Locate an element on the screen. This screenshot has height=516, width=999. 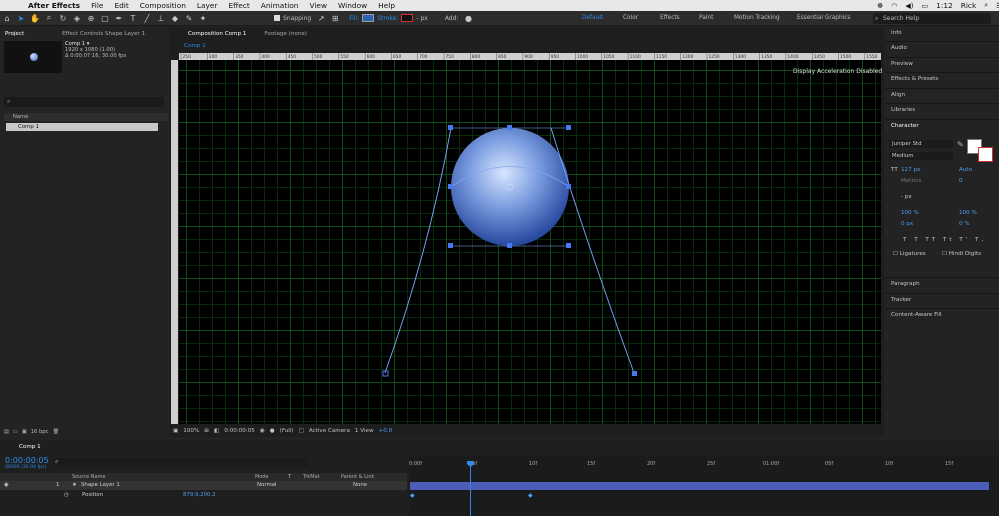
channel-icon: ● is located at coordinates (272, 431).